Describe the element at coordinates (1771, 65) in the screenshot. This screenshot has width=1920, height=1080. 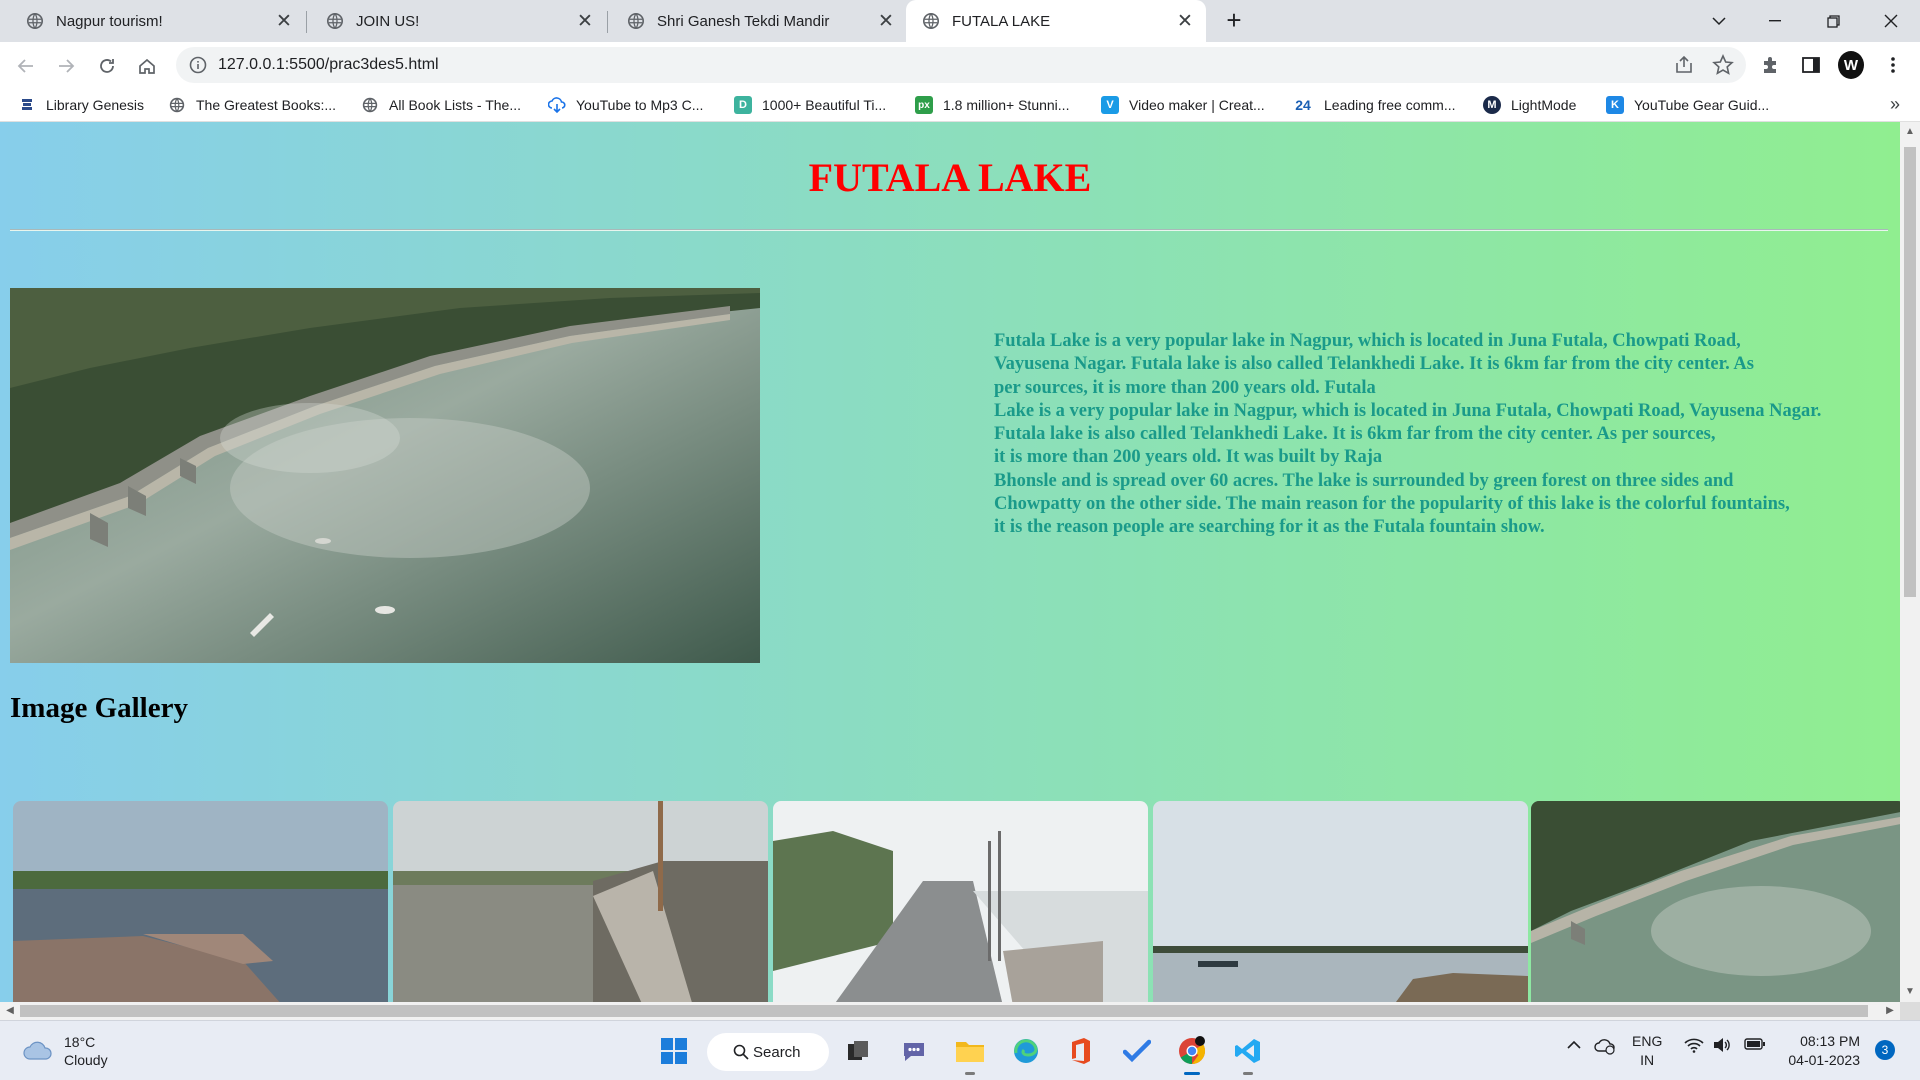
I see `extensions-puzzle-icon` at that location.